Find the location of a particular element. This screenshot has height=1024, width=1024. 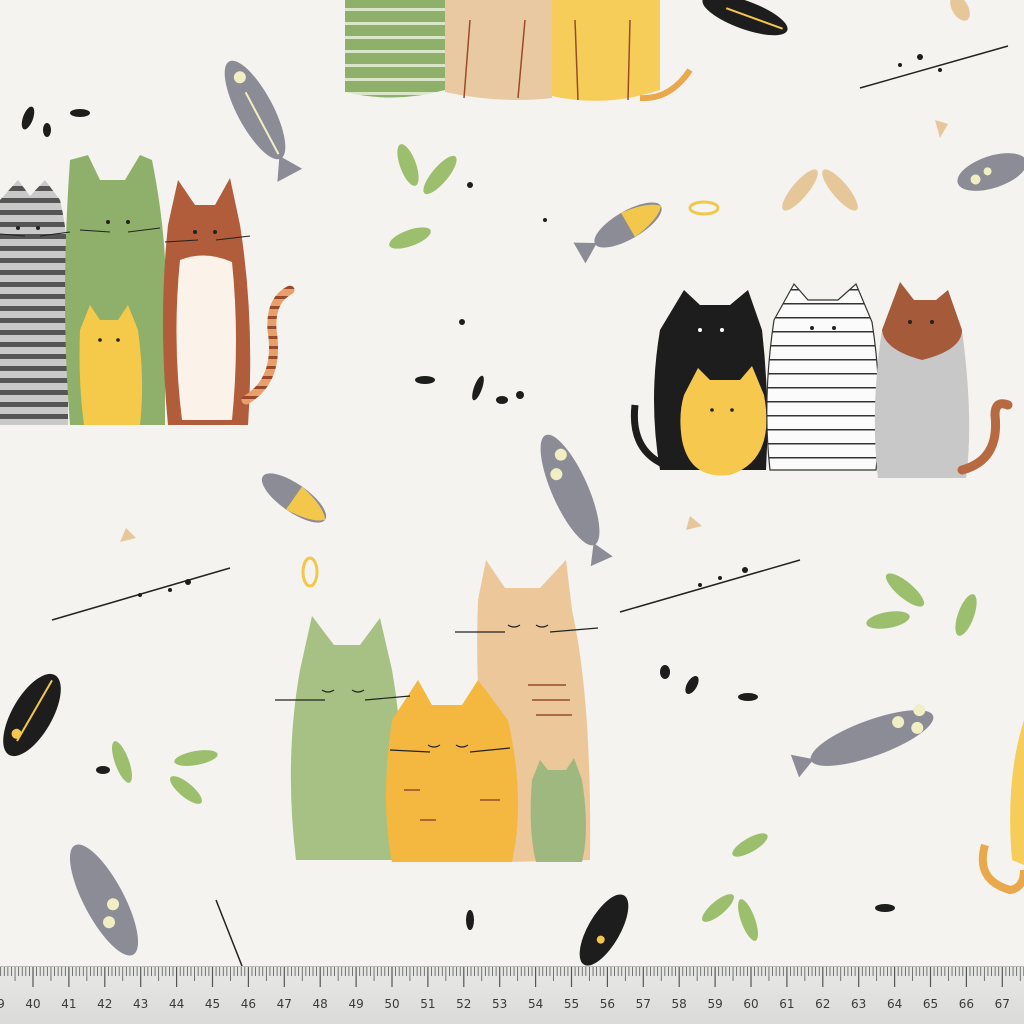

ruler-number: 50 is located at coordinates (392, 1004).